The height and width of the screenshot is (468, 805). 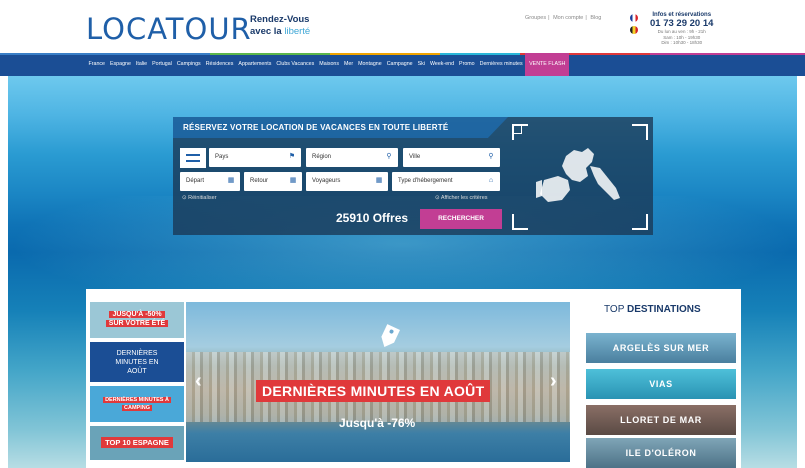 What do you see at coordinates (682, 42) in the screenshot?
I see `hours-sunday: Dim : 10h30 - 18h30` at bounding box center [682, 42].